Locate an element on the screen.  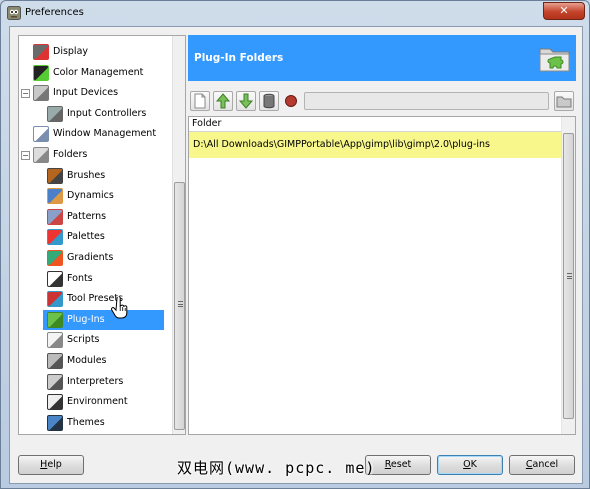
sidebar-item-scripts: Scripts is located at coordinates (91, 340).